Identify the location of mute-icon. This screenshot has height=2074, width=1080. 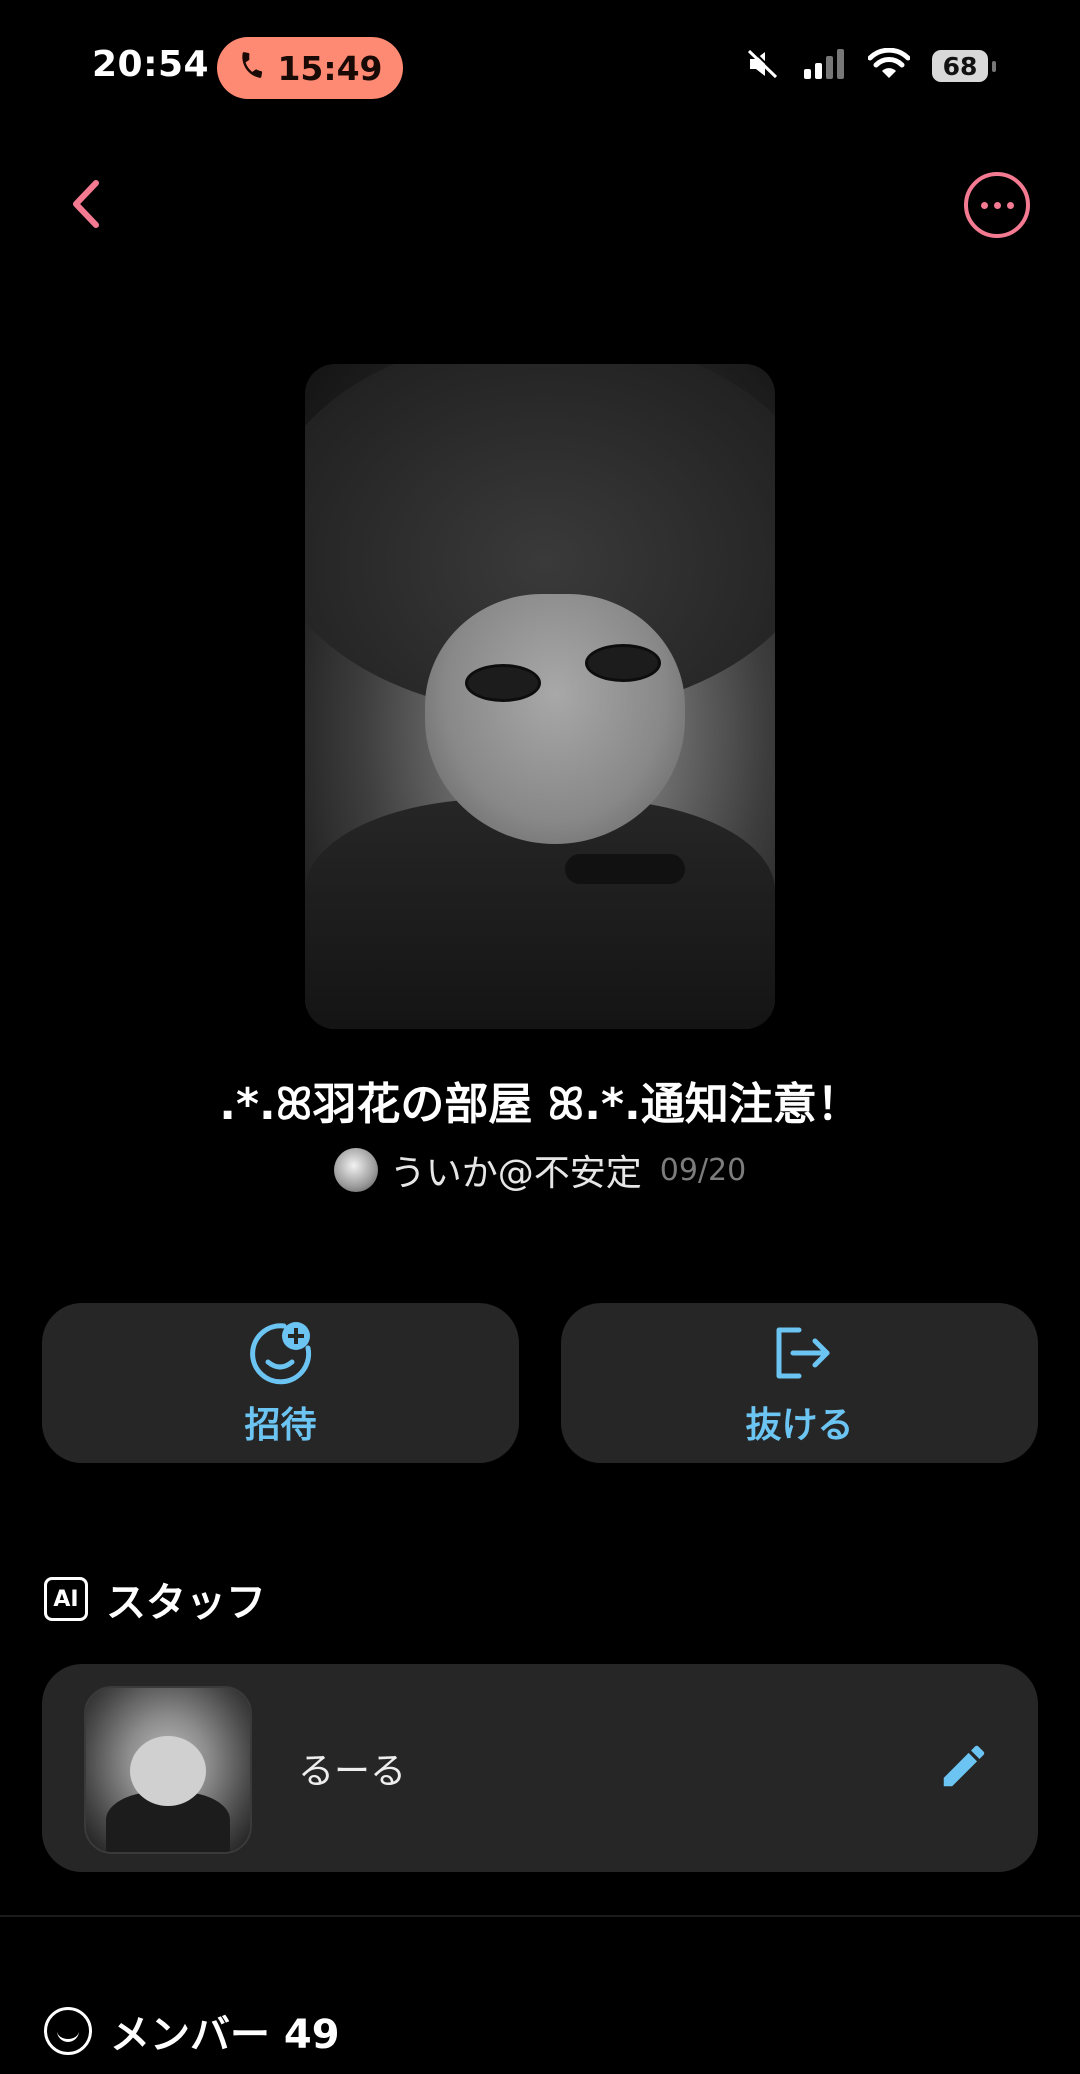
(764, 66).